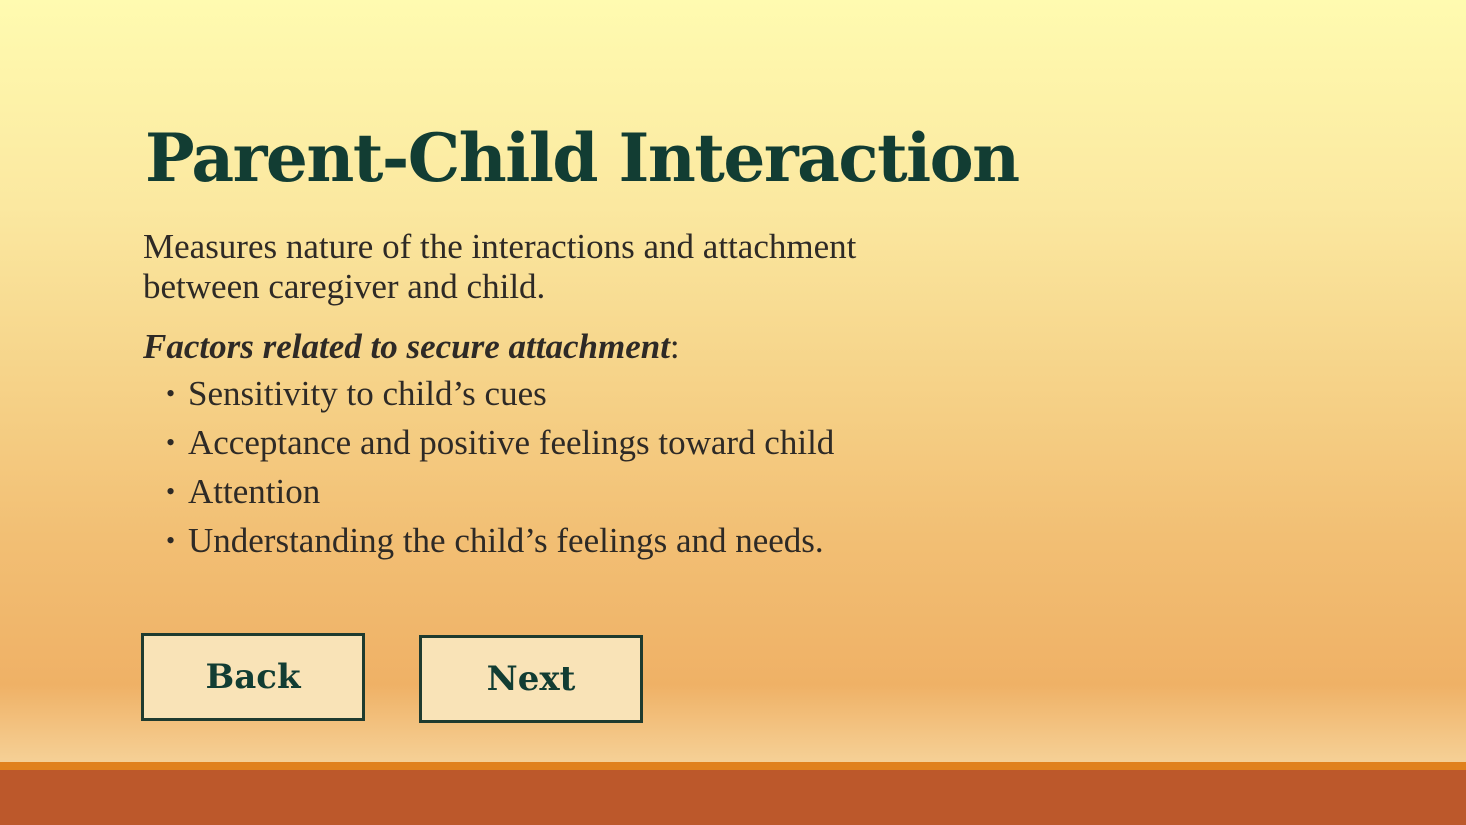 The width and height of the screenshot is (1466, 825). What do you see at coordinates (582, 158) in the screenshot?
I see `slide-title: Parent-Child Interaction` at bounding box center [582, 158].